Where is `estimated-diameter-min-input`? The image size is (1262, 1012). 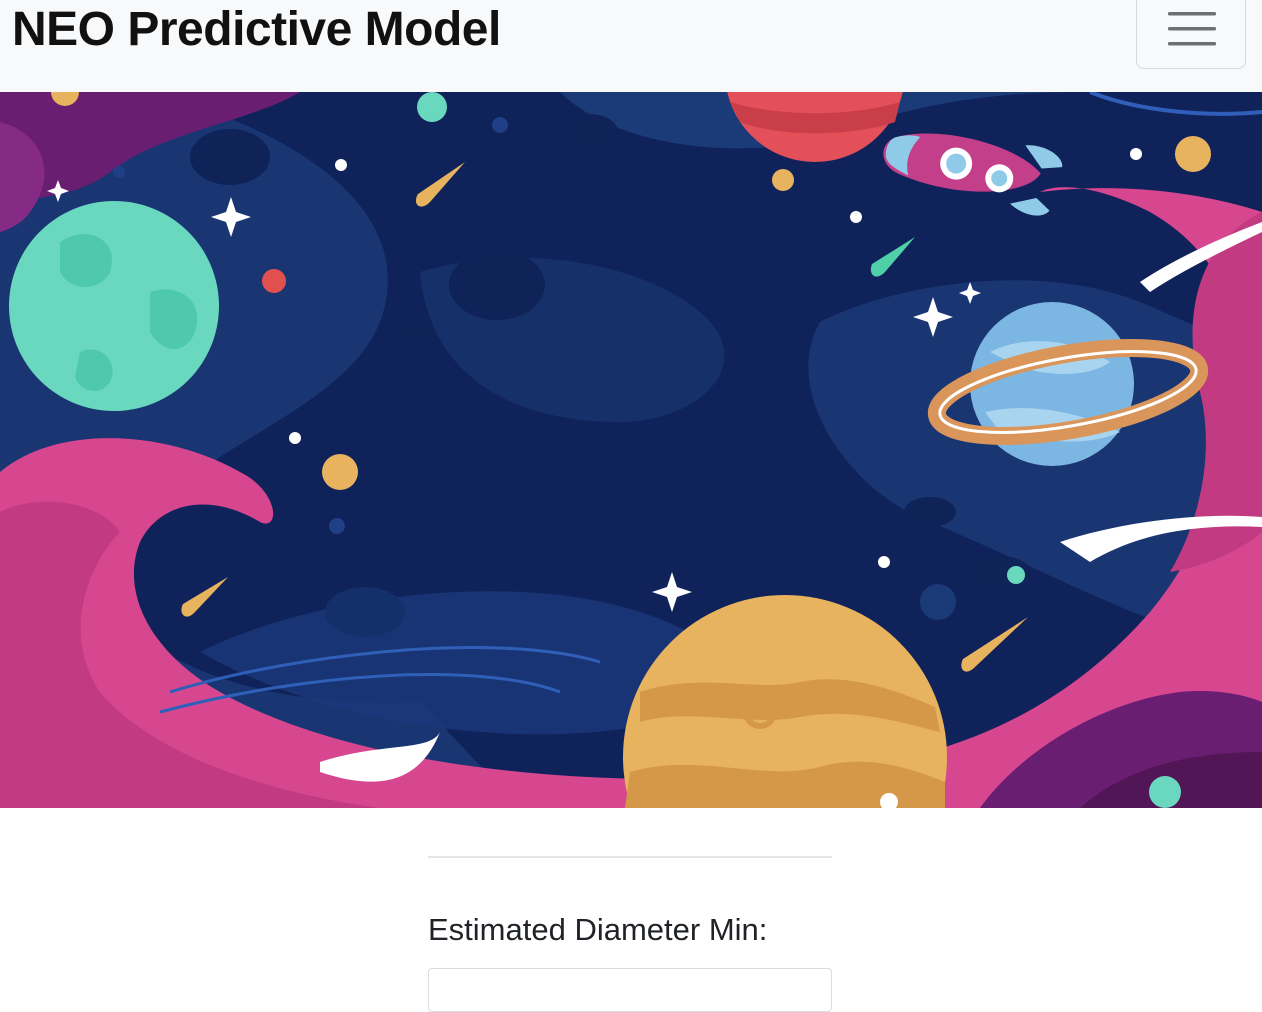 estimated-diameter-min-input is located at coordinates (630, 990).